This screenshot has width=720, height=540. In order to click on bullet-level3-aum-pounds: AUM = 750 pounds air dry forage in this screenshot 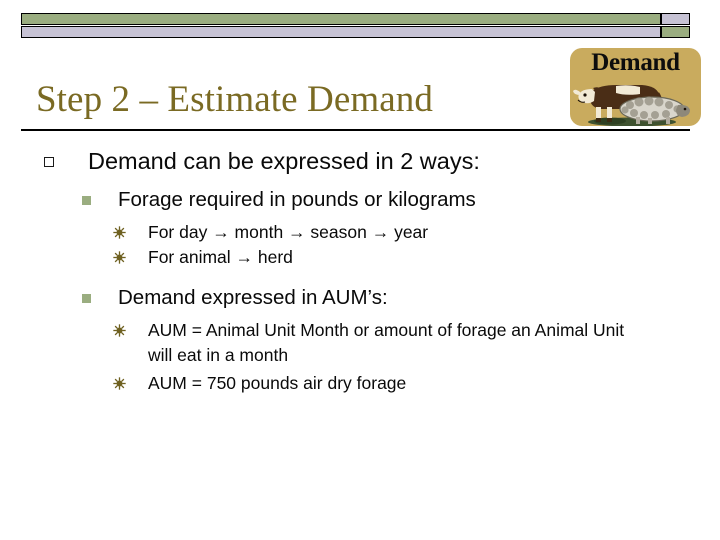, I will do `click(360, 383)`.